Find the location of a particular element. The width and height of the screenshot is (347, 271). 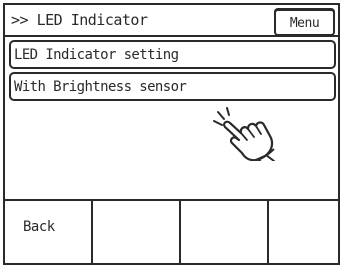

page-title: >> LED Indicator is located at coordinates (79, 20).